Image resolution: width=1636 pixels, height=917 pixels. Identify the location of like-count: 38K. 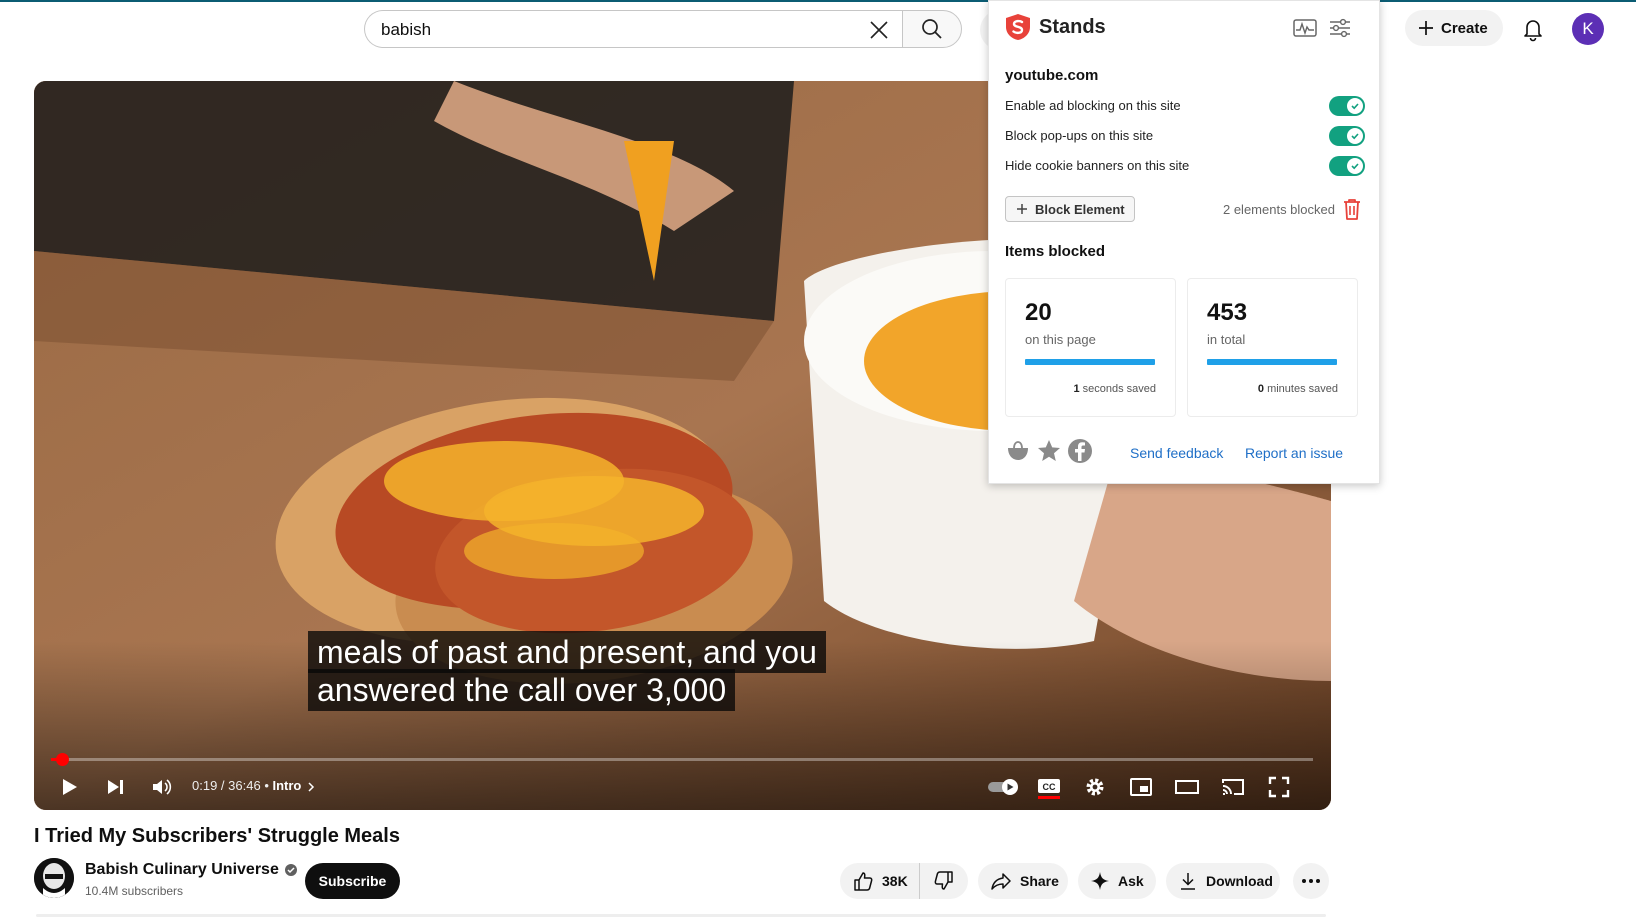
(895, 881).